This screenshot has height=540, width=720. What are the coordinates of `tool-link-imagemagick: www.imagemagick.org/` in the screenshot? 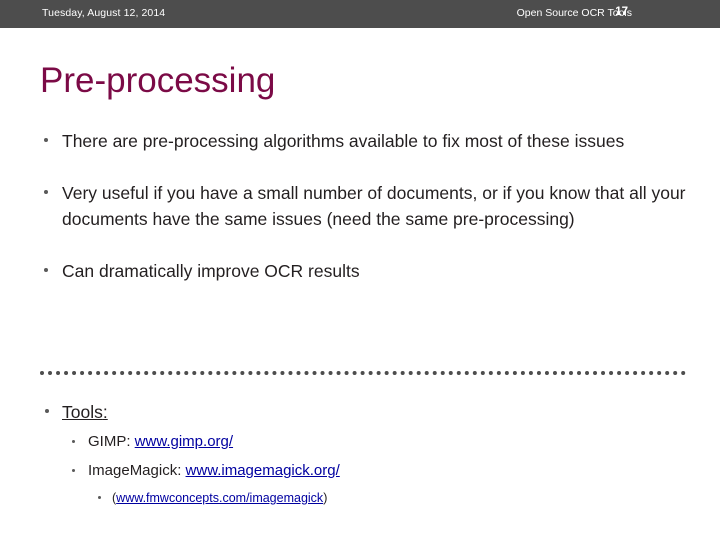 It's located at (263, 470).